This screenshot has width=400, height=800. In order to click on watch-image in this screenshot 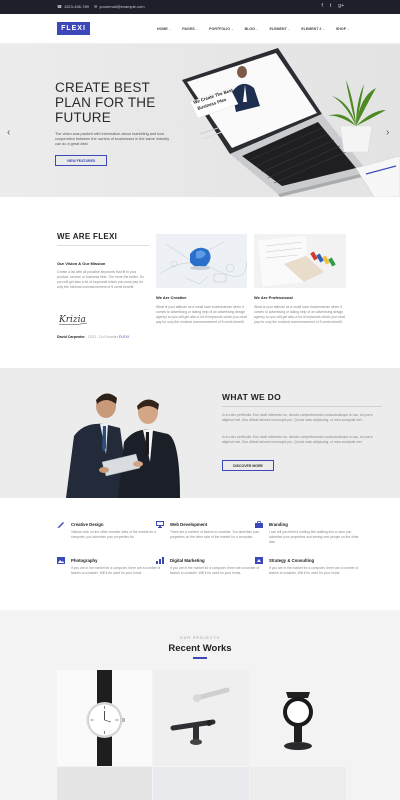, I will do `click(105, 718)`.